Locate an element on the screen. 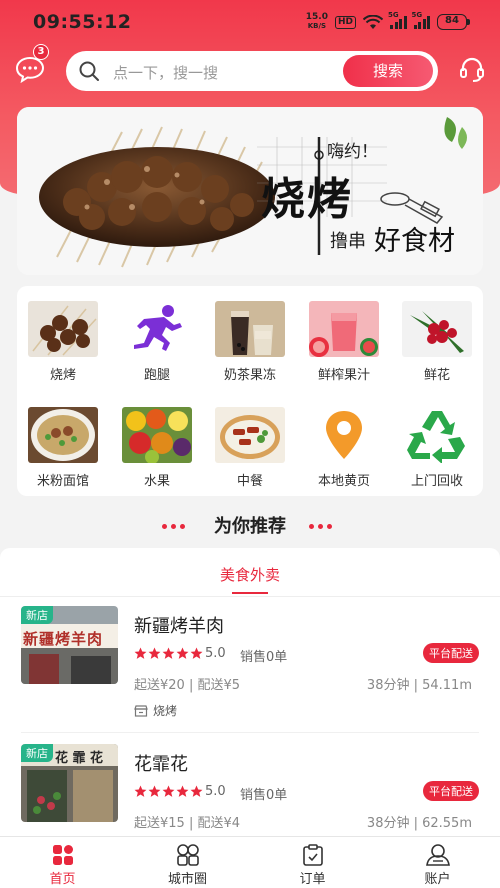 This screenshot has height=888, width=500. store-sign-text: 新疆烤羊肉 is located at coordinates (63, 639).